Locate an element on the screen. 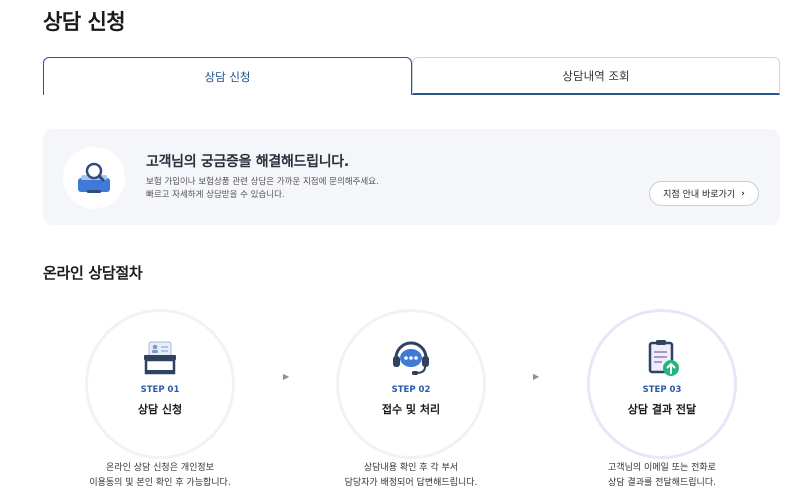 The height and width of the screenshot is (500, 800). step-number: STEP 02 is located at coordinates (411, 390).